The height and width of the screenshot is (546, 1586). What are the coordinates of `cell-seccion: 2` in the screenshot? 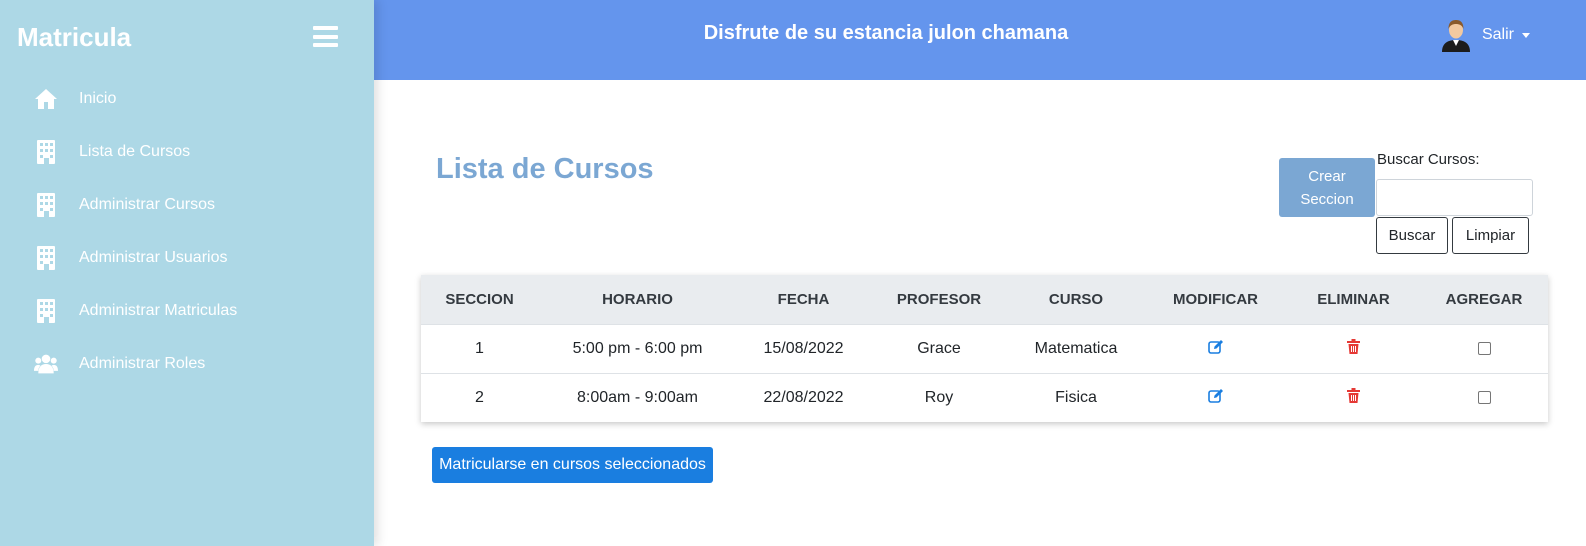 It's located at (479, 397).